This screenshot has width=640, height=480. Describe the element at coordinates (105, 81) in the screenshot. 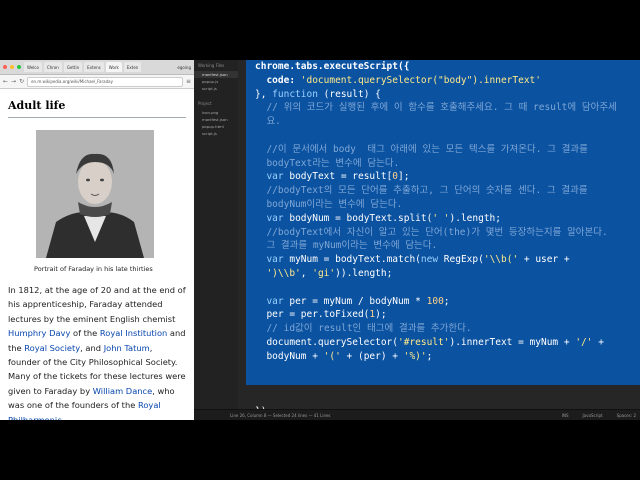

I see `url-input: en.m.wikipedia.org/wiki/Michael_Faraday` at that location.